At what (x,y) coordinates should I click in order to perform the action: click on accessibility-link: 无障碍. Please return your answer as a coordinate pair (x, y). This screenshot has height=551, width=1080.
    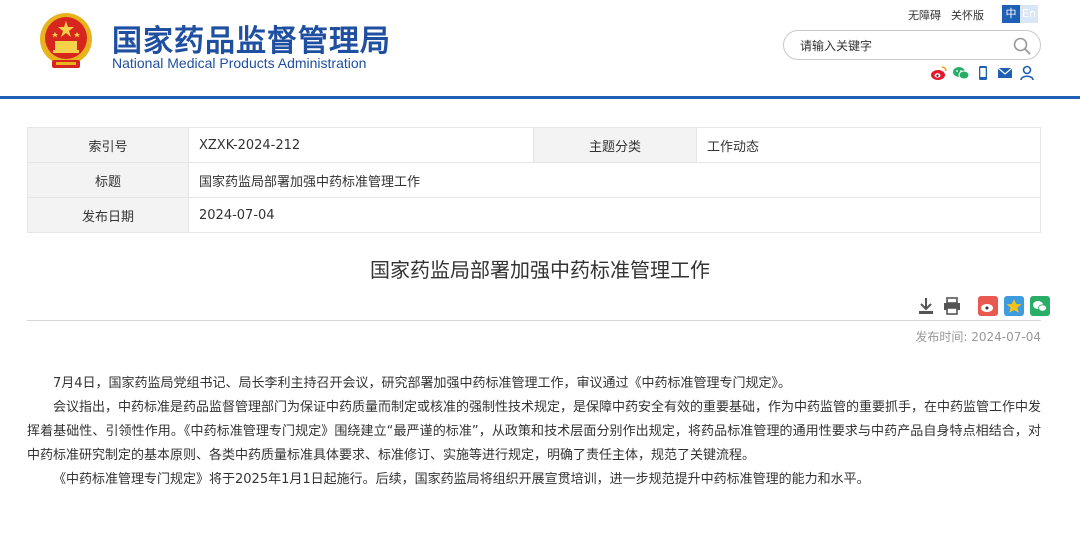
    Looking at the image, I should click on (924, 15).